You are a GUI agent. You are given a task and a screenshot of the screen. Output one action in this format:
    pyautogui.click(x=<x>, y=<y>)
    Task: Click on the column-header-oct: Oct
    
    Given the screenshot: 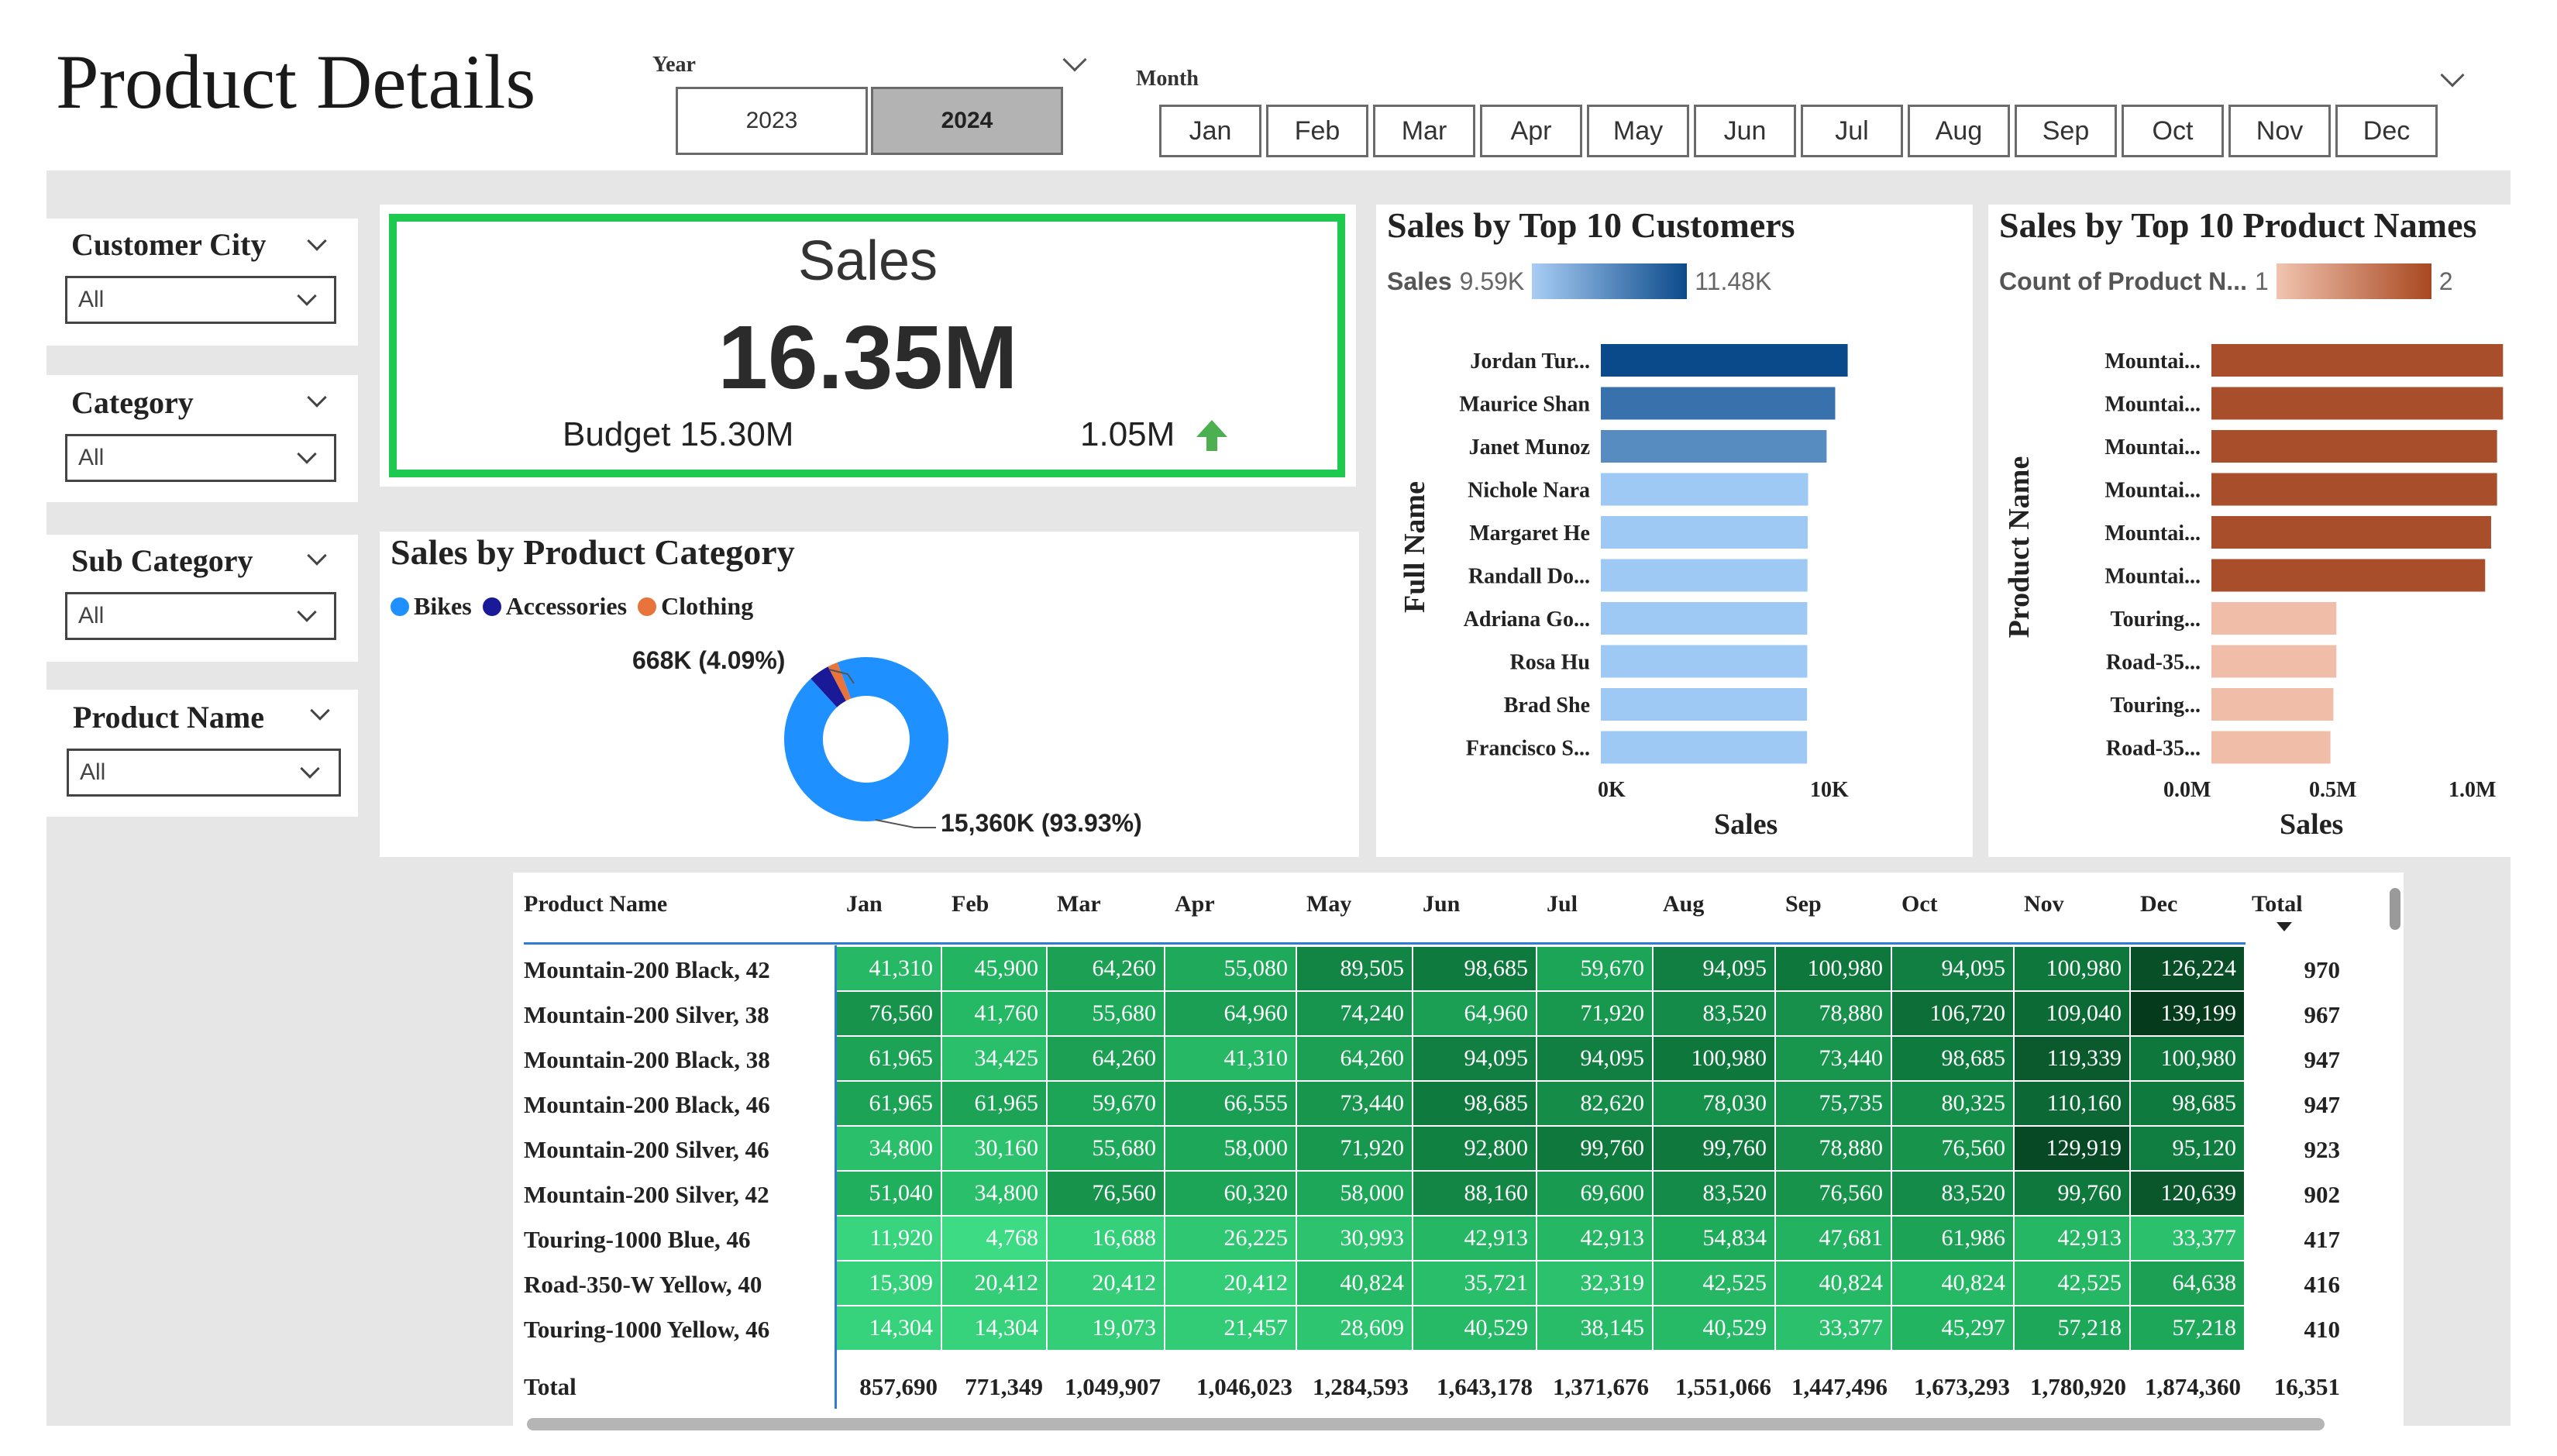 What is the action you would take?
    pyautogui.click(x=1920, y=904)
    